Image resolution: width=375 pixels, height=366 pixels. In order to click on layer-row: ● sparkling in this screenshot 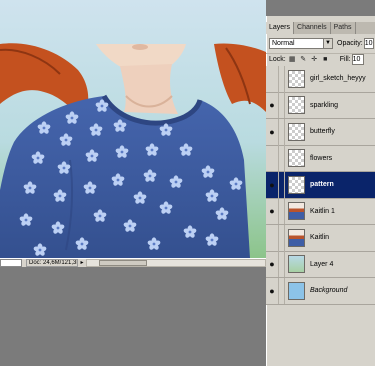, I will do `click(320, 105)`.